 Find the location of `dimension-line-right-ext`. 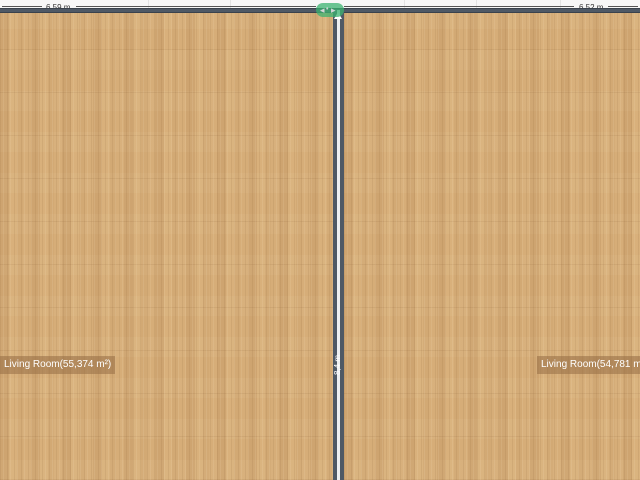

dimension-line-right-ext is located at coordinates (623, 6).